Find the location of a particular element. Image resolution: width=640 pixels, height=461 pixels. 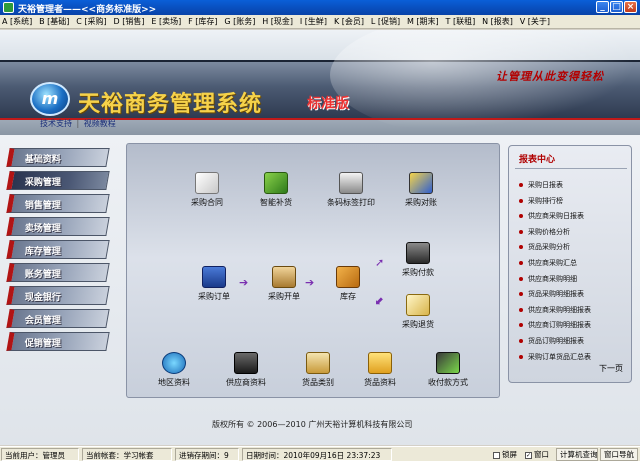

menu-accounts: G [账务] is located at coordinates (239, 21).